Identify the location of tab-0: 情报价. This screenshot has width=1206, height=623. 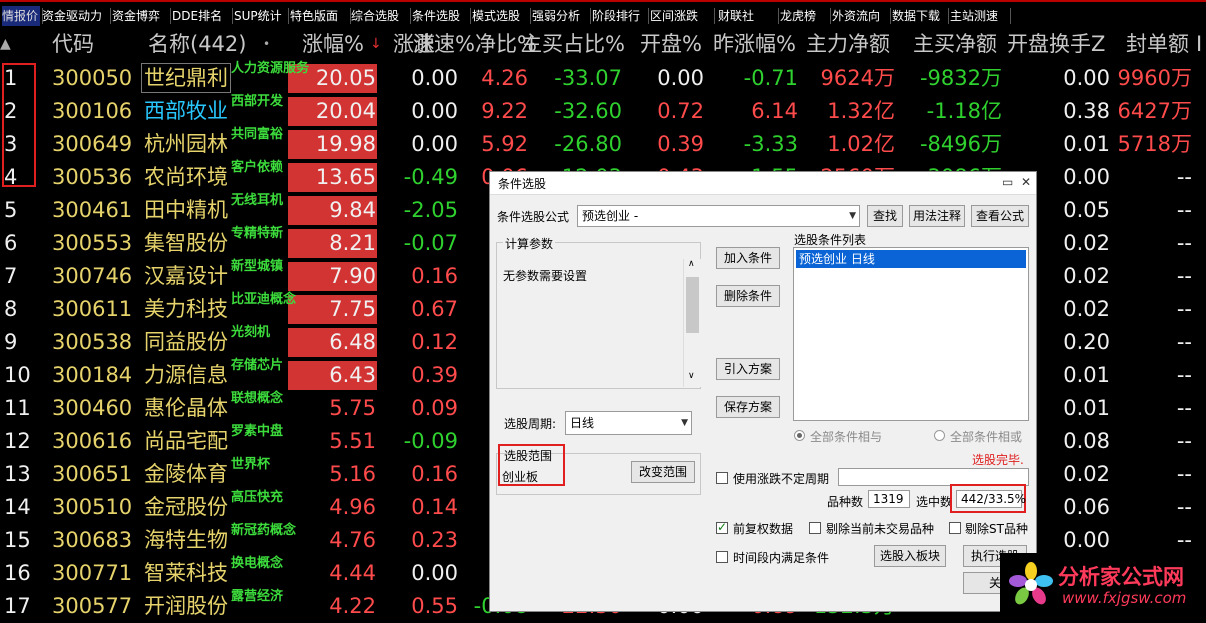
(21, 16).